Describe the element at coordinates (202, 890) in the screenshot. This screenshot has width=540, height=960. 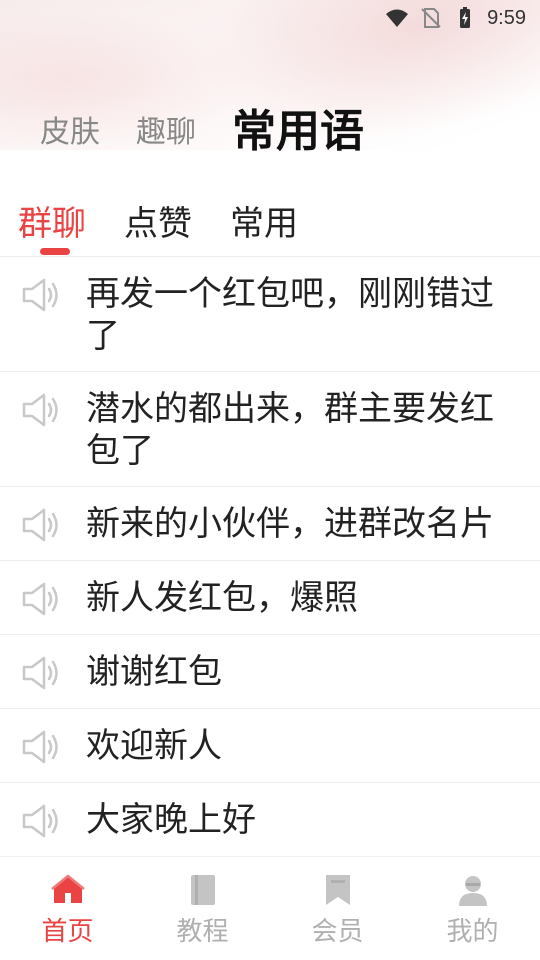
I see `book-icon` at that location.